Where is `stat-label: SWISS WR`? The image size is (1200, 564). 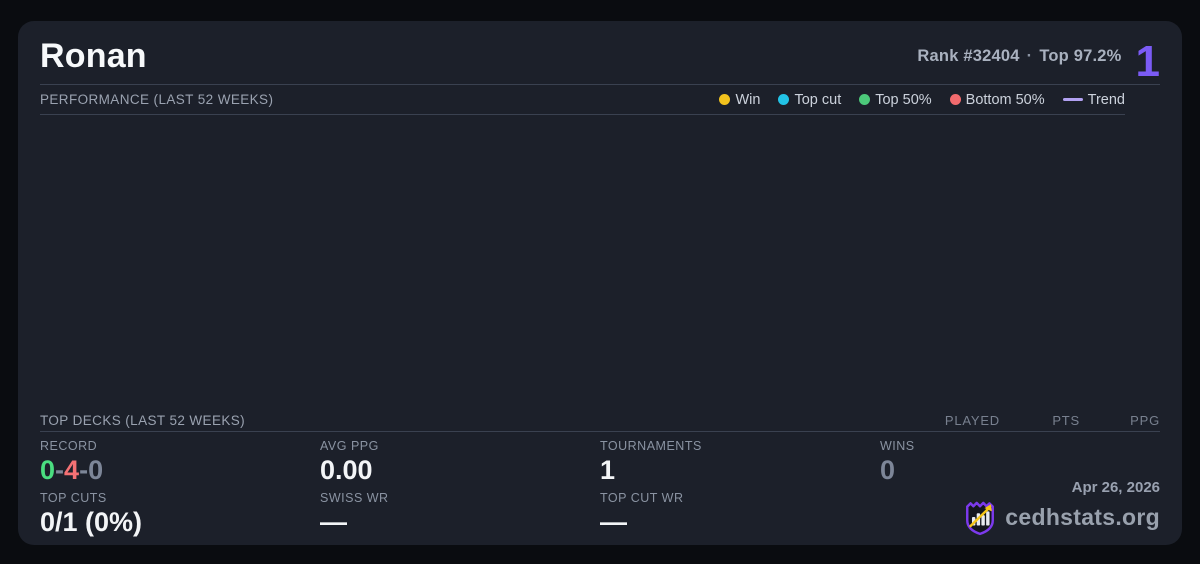 stat-label: SWISS WR is located at coordinates (354, 498).